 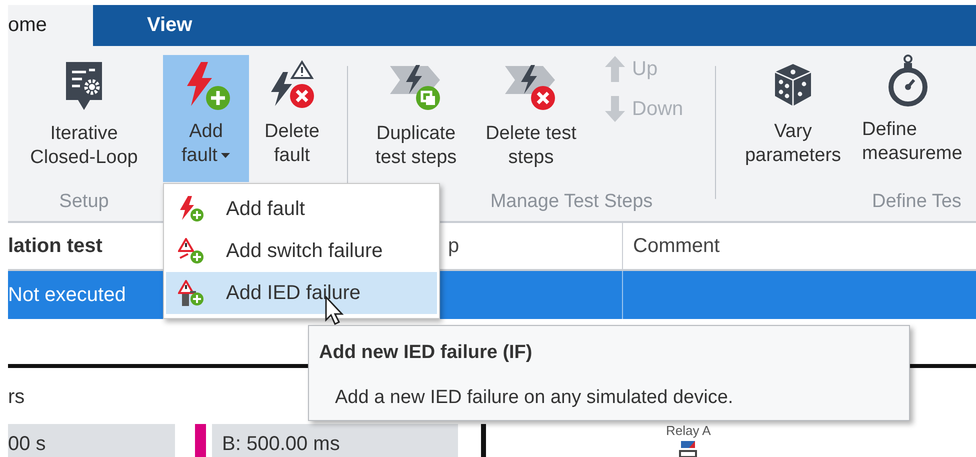 I want to click on duplicate-test-steps-button: Duplicate test steps, so click(x=416, y=115).